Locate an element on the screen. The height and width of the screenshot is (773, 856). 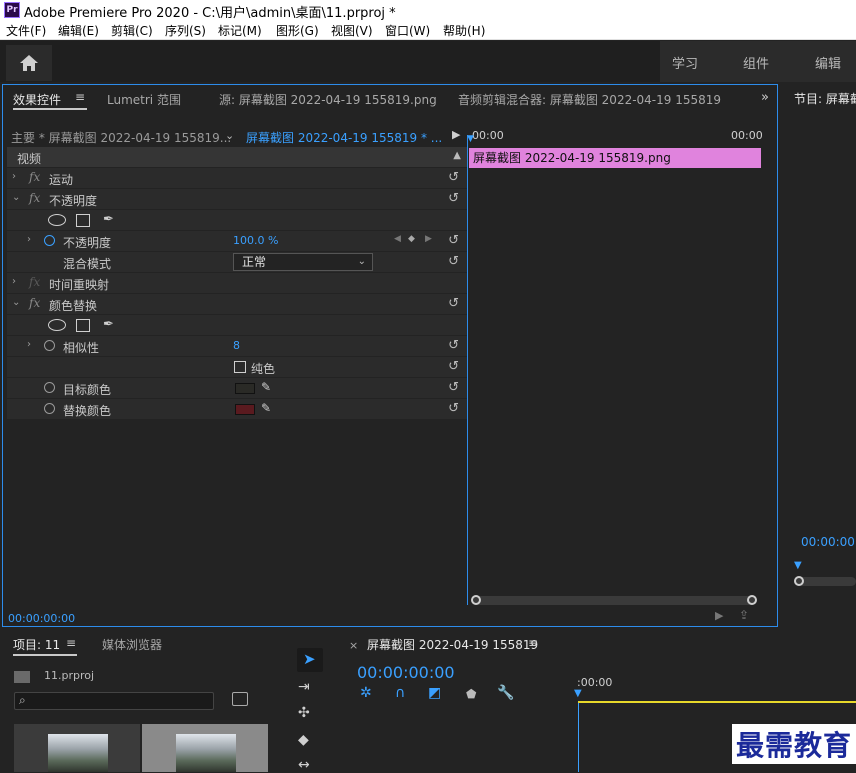
track-select-icon: ⇥ is located at coordinates (304, 687).